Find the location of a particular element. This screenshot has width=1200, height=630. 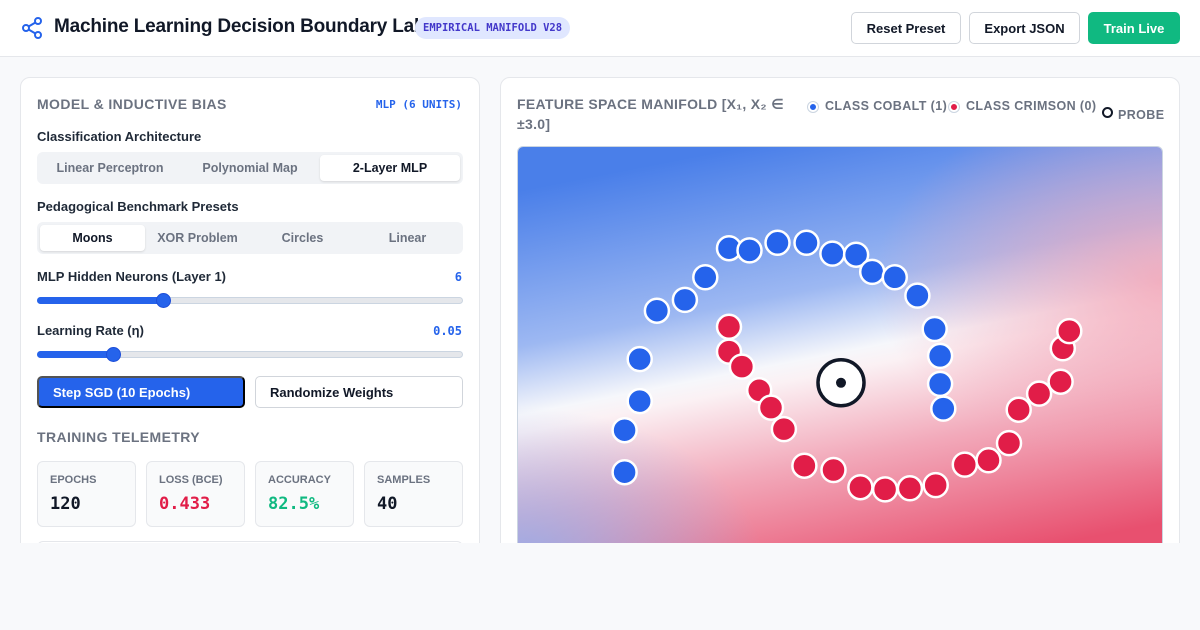

legend-swatch-cobalt is located at coordinates (813, 107).